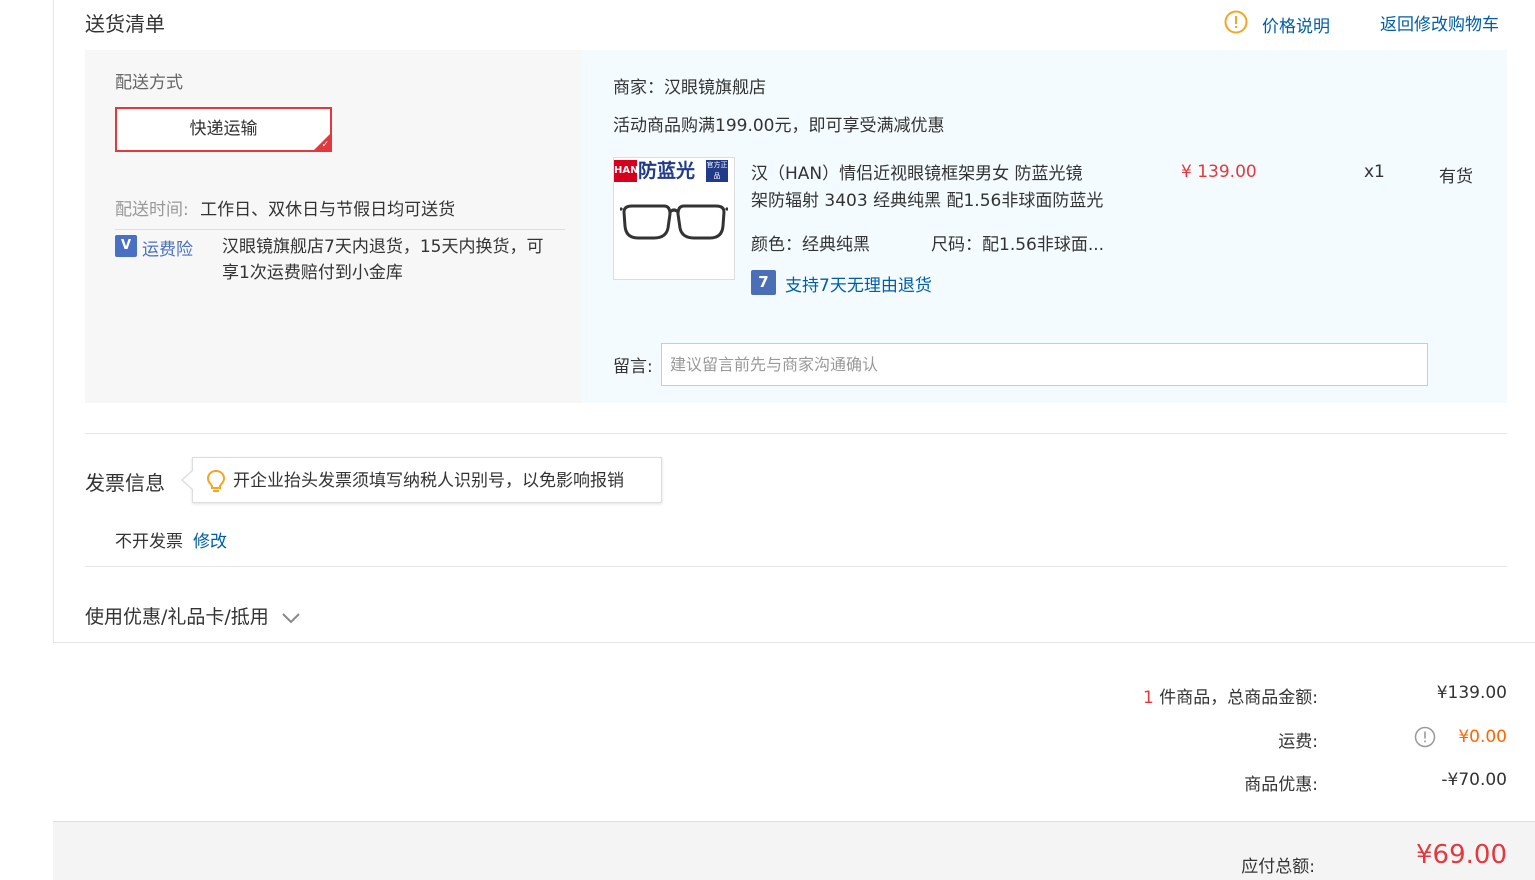  Describe the element at coordinates (177, 617) in the screenshot. I see `coupon-label: 使用优惠/礼品卡/抵用` at that location.